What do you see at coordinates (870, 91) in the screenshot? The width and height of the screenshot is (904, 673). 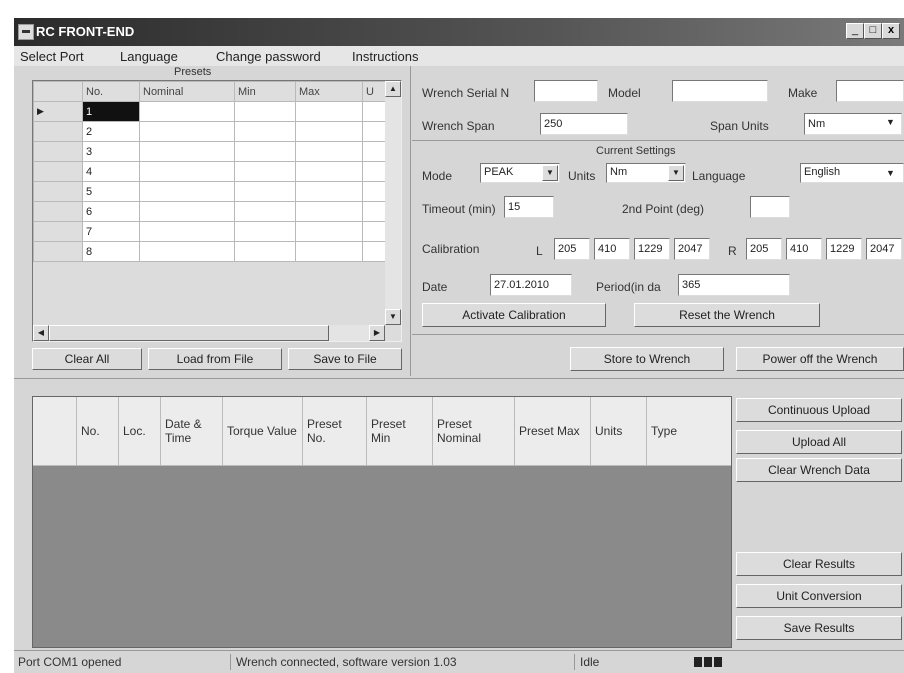 I see `make-field` at bounding box center [870, 91].